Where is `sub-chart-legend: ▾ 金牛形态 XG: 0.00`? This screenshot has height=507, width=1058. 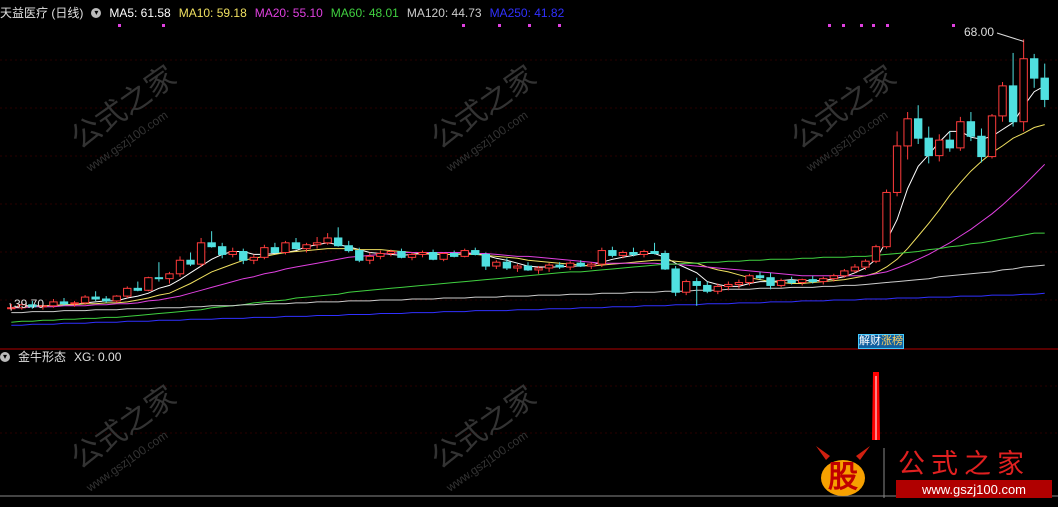
sub-chart-legend: ▾ 金牛形态 XG: 0.00 is located at coordinates (60, 357).